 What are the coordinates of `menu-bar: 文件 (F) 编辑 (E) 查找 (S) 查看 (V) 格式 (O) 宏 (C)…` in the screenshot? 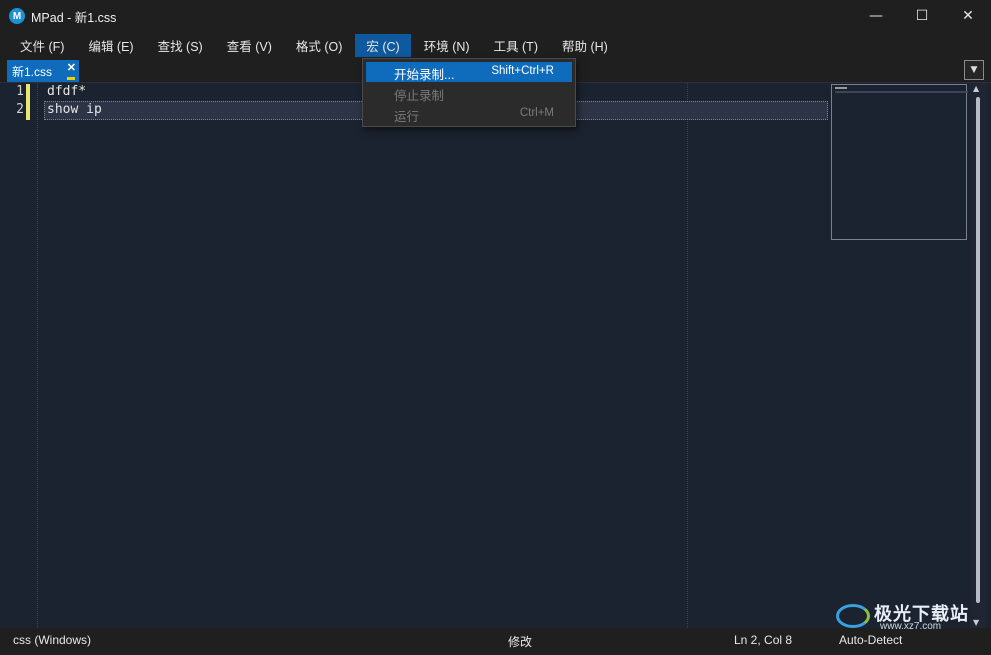 It's located at (495, 45).